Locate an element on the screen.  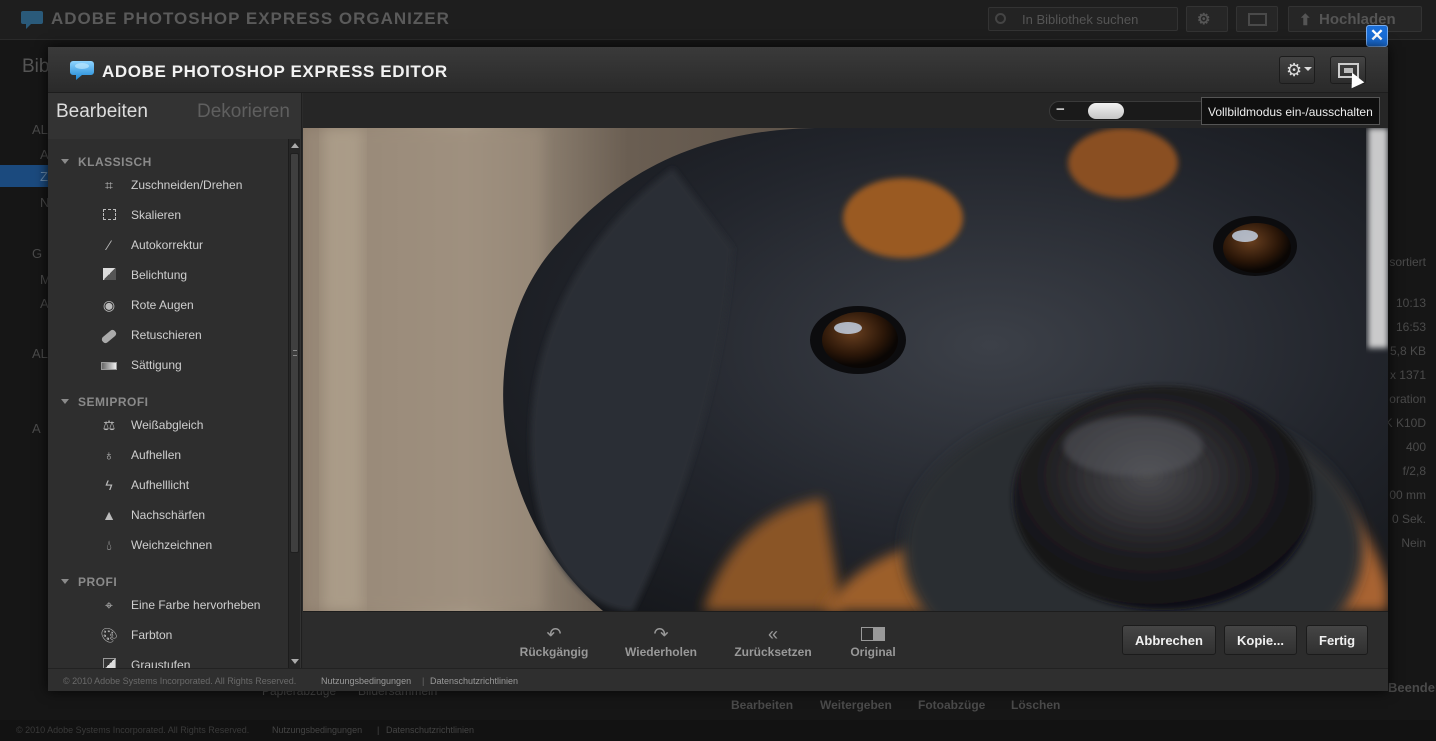
crop-icon: ⌗ is located at coordinates (109, 185).